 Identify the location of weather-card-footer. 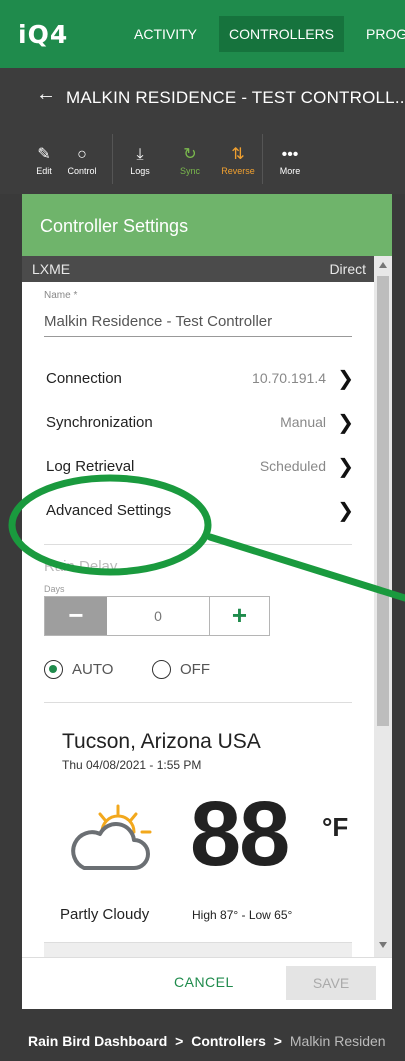
(198, 949).